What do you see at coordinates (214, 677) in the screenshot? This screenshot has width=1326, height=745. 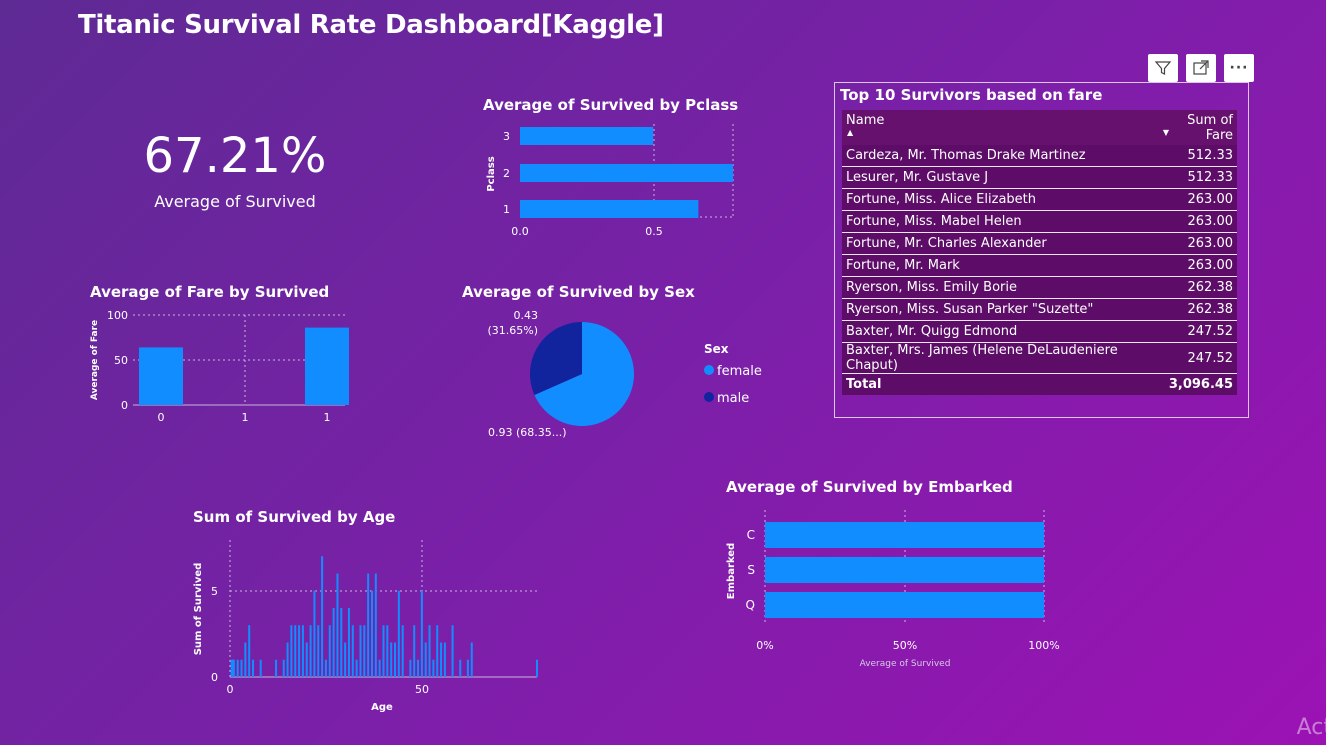 I see `age-ytick-1: 0` at bounding box center [214, 677].